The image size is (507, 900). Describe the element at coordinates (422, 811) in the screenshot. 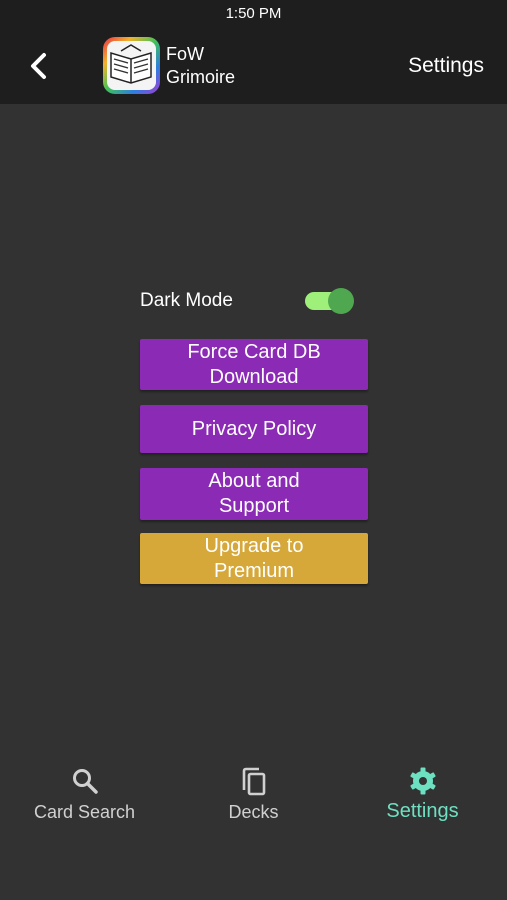

I see `tab-label: Settings` at that location.